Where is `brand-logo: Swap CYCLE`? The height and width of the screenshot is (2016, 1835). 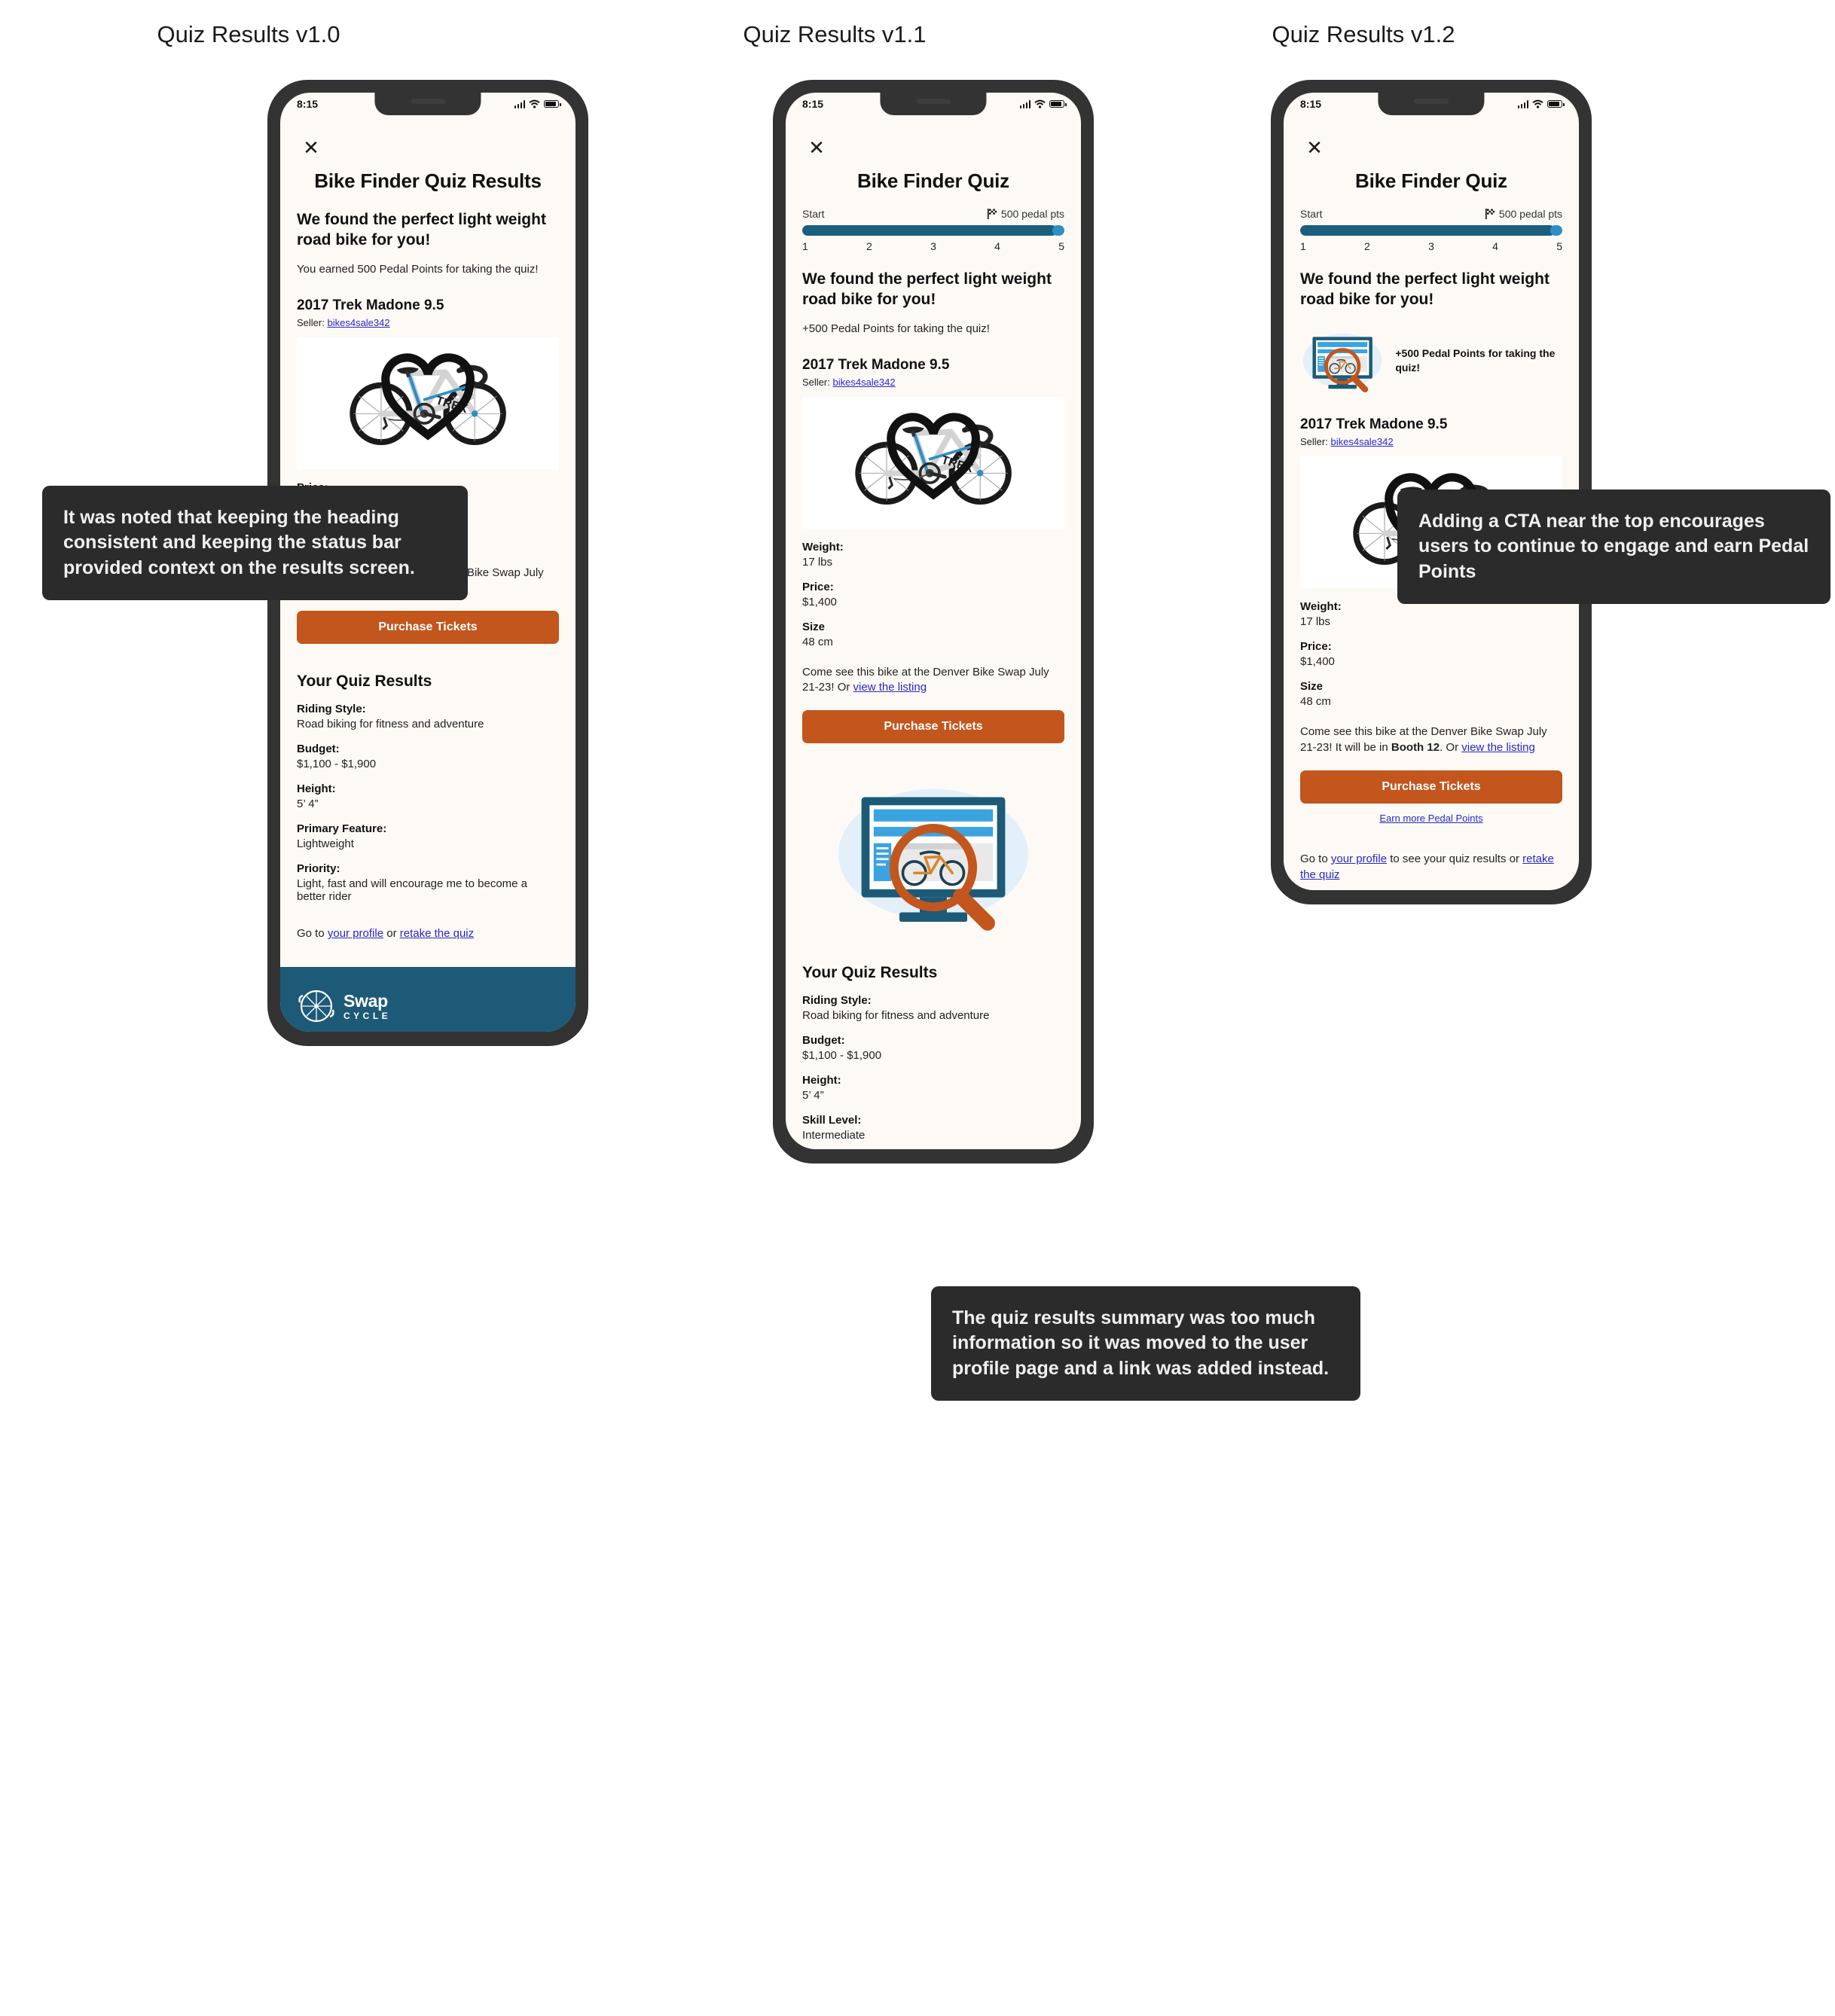 brand-logo: Swap CYCLE is located at coordinates (428, 1006).